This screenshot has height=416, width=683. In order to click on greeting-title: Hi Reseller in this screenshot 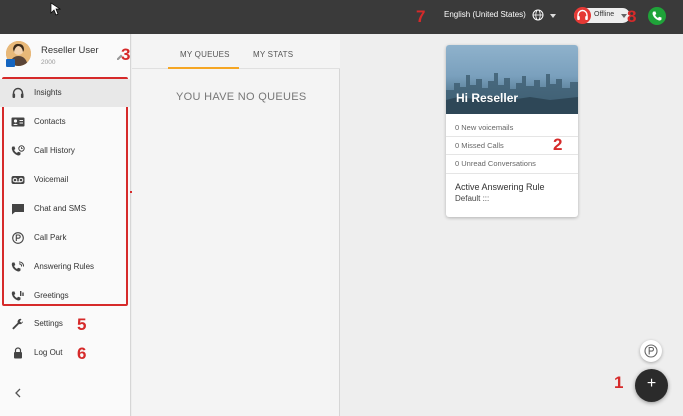, I will do `click(487, 98)`.